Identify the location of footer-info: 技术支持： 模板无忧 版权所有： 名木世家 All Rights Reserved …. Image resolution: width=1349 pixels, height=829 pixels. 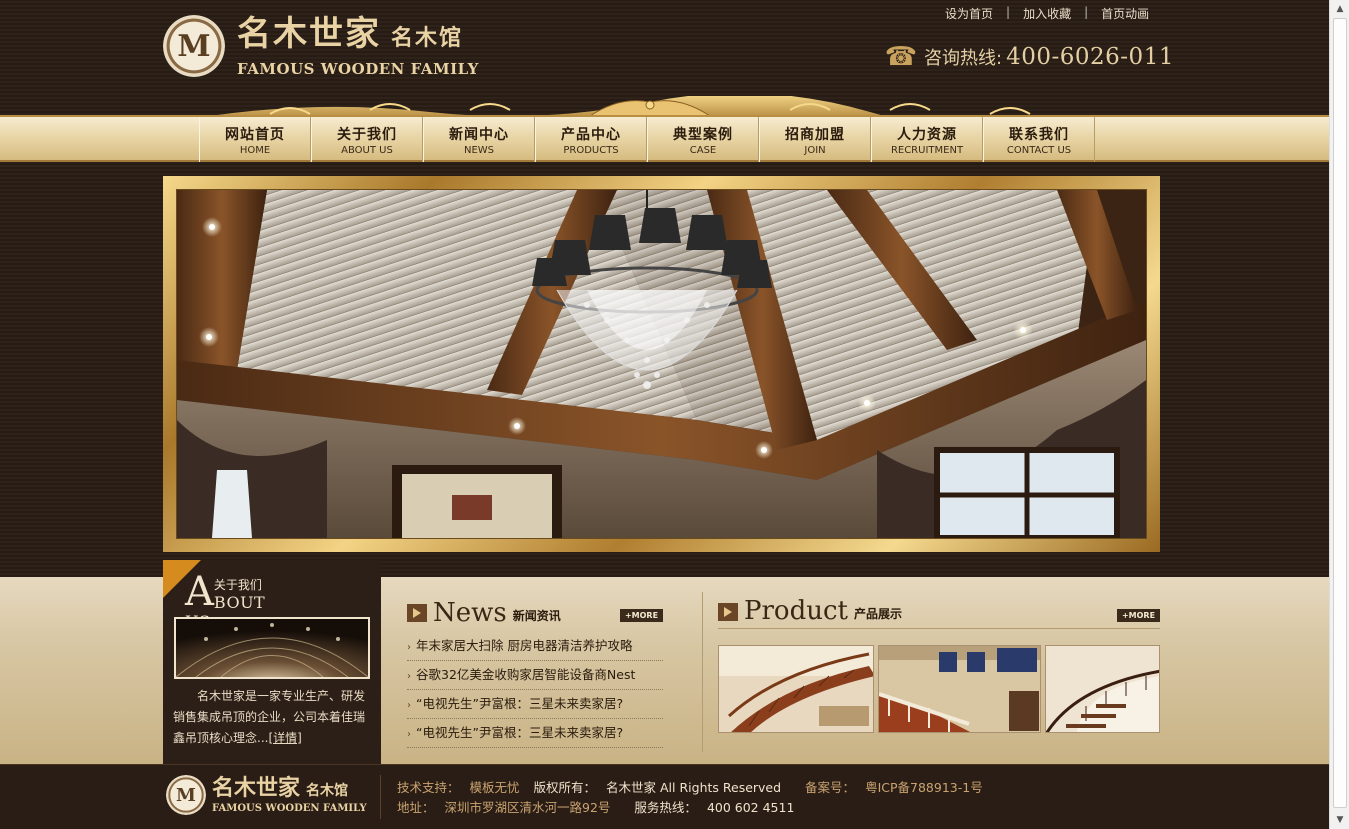
(695, 798).